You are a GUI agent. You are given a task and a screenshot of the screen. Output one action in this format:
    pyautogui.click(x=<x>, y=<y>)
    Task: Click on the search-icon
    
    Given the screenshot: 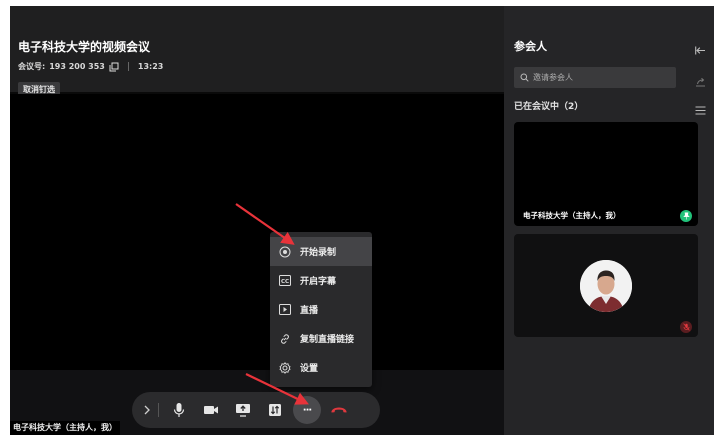 What is the action you would take?
    pyautogui.click(x=524, y=77)
    